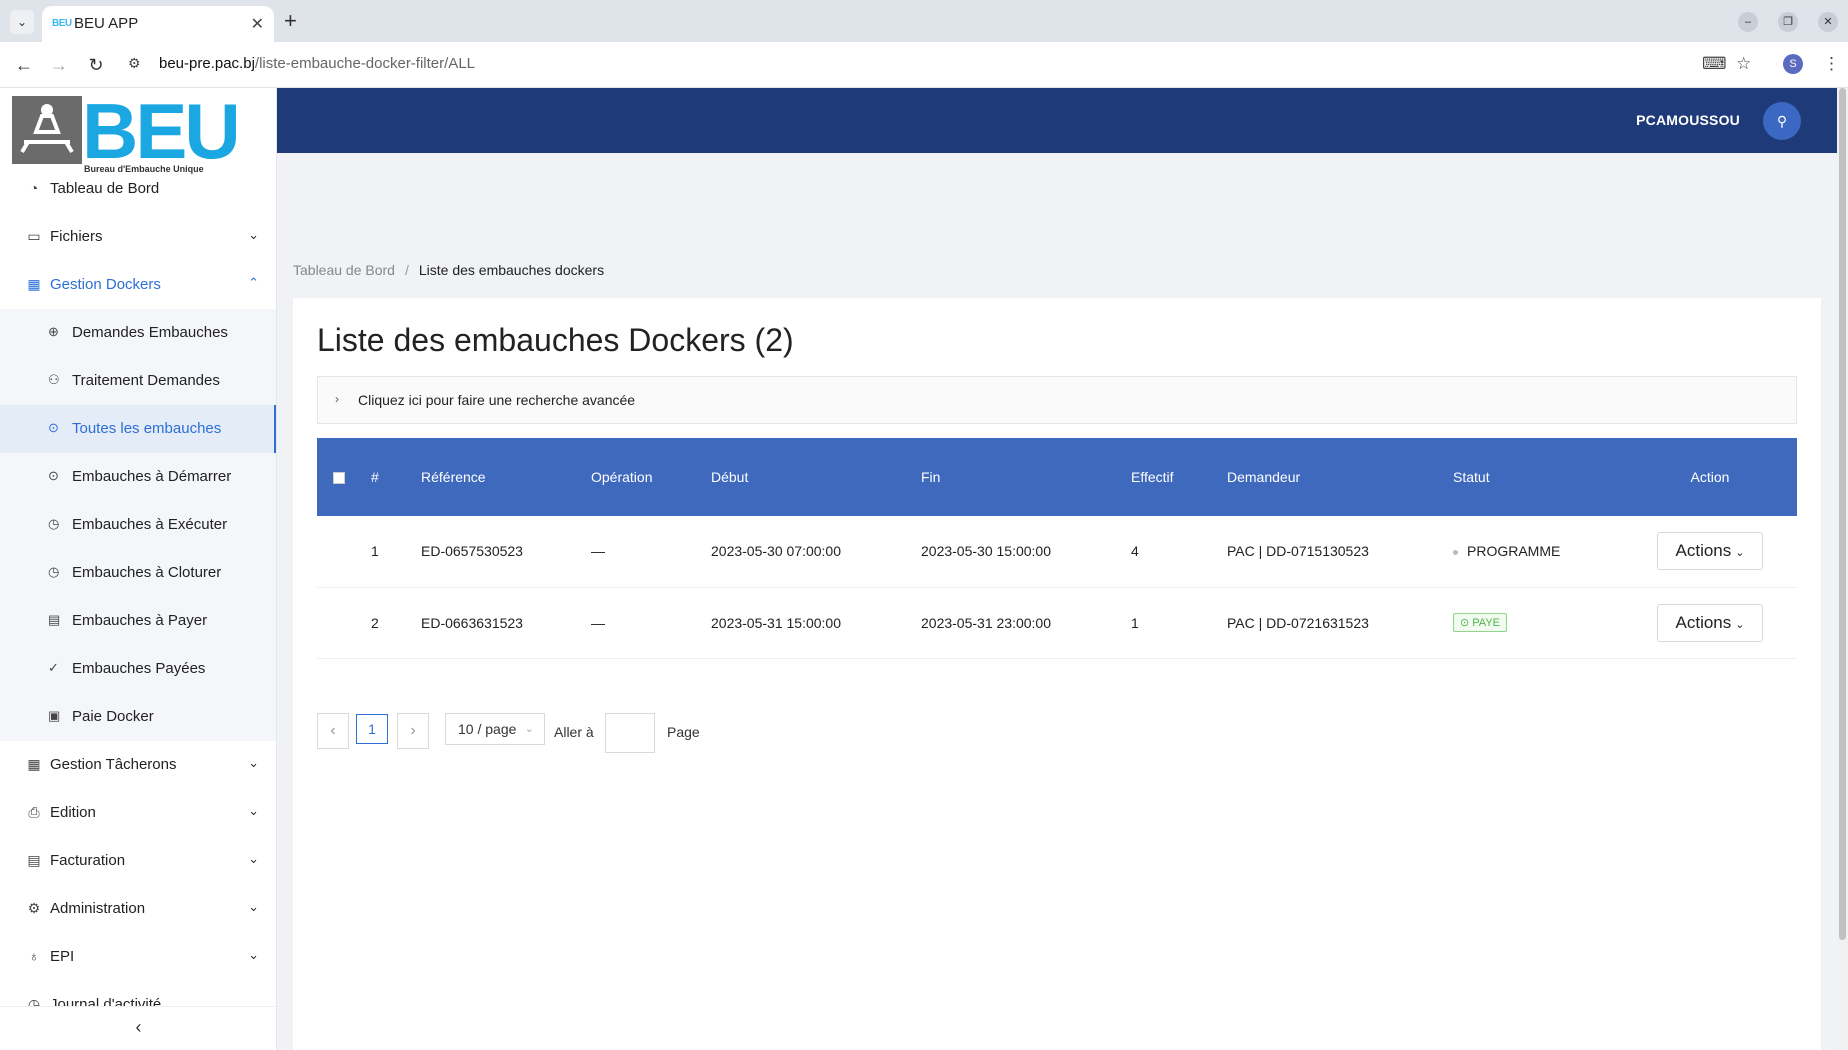 The image size is (1848, 1050). What do you see at coordinates (1793, 64) in the screenshot?
I see `profile-avatar: S` at bounding box center [1793, 64].